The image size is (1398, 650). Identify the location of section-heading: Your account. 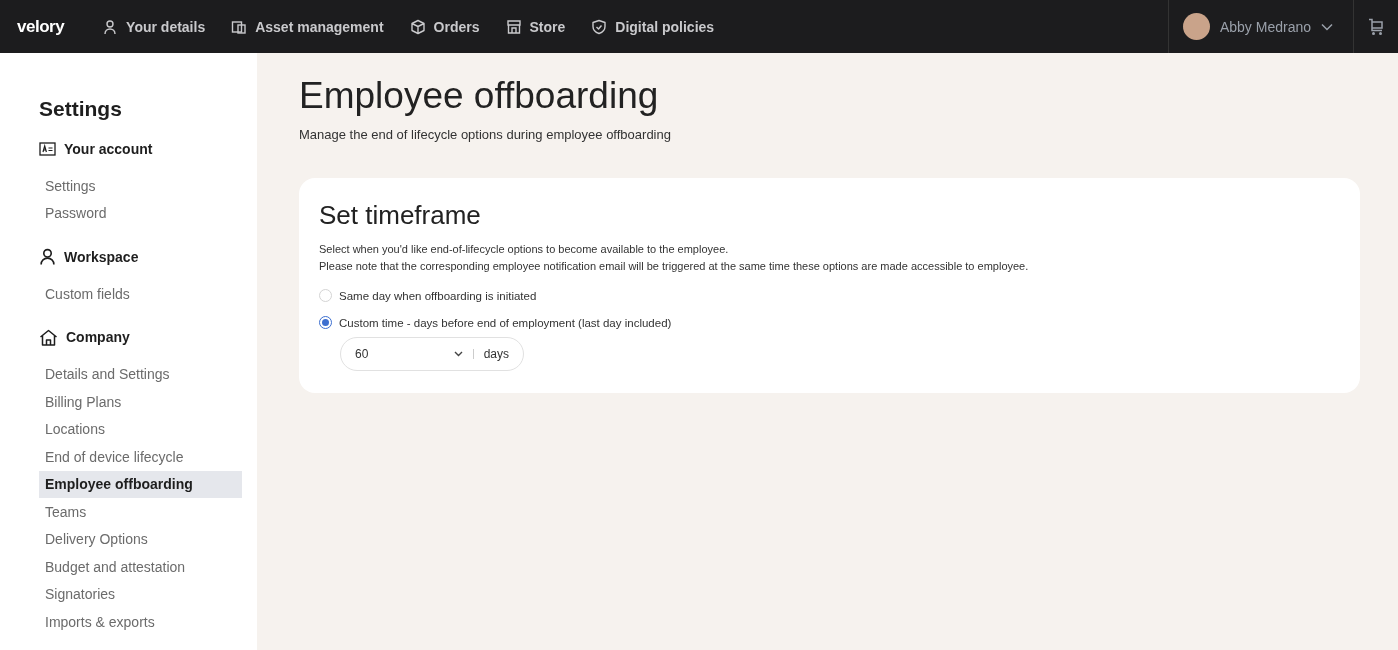
(108, 149).